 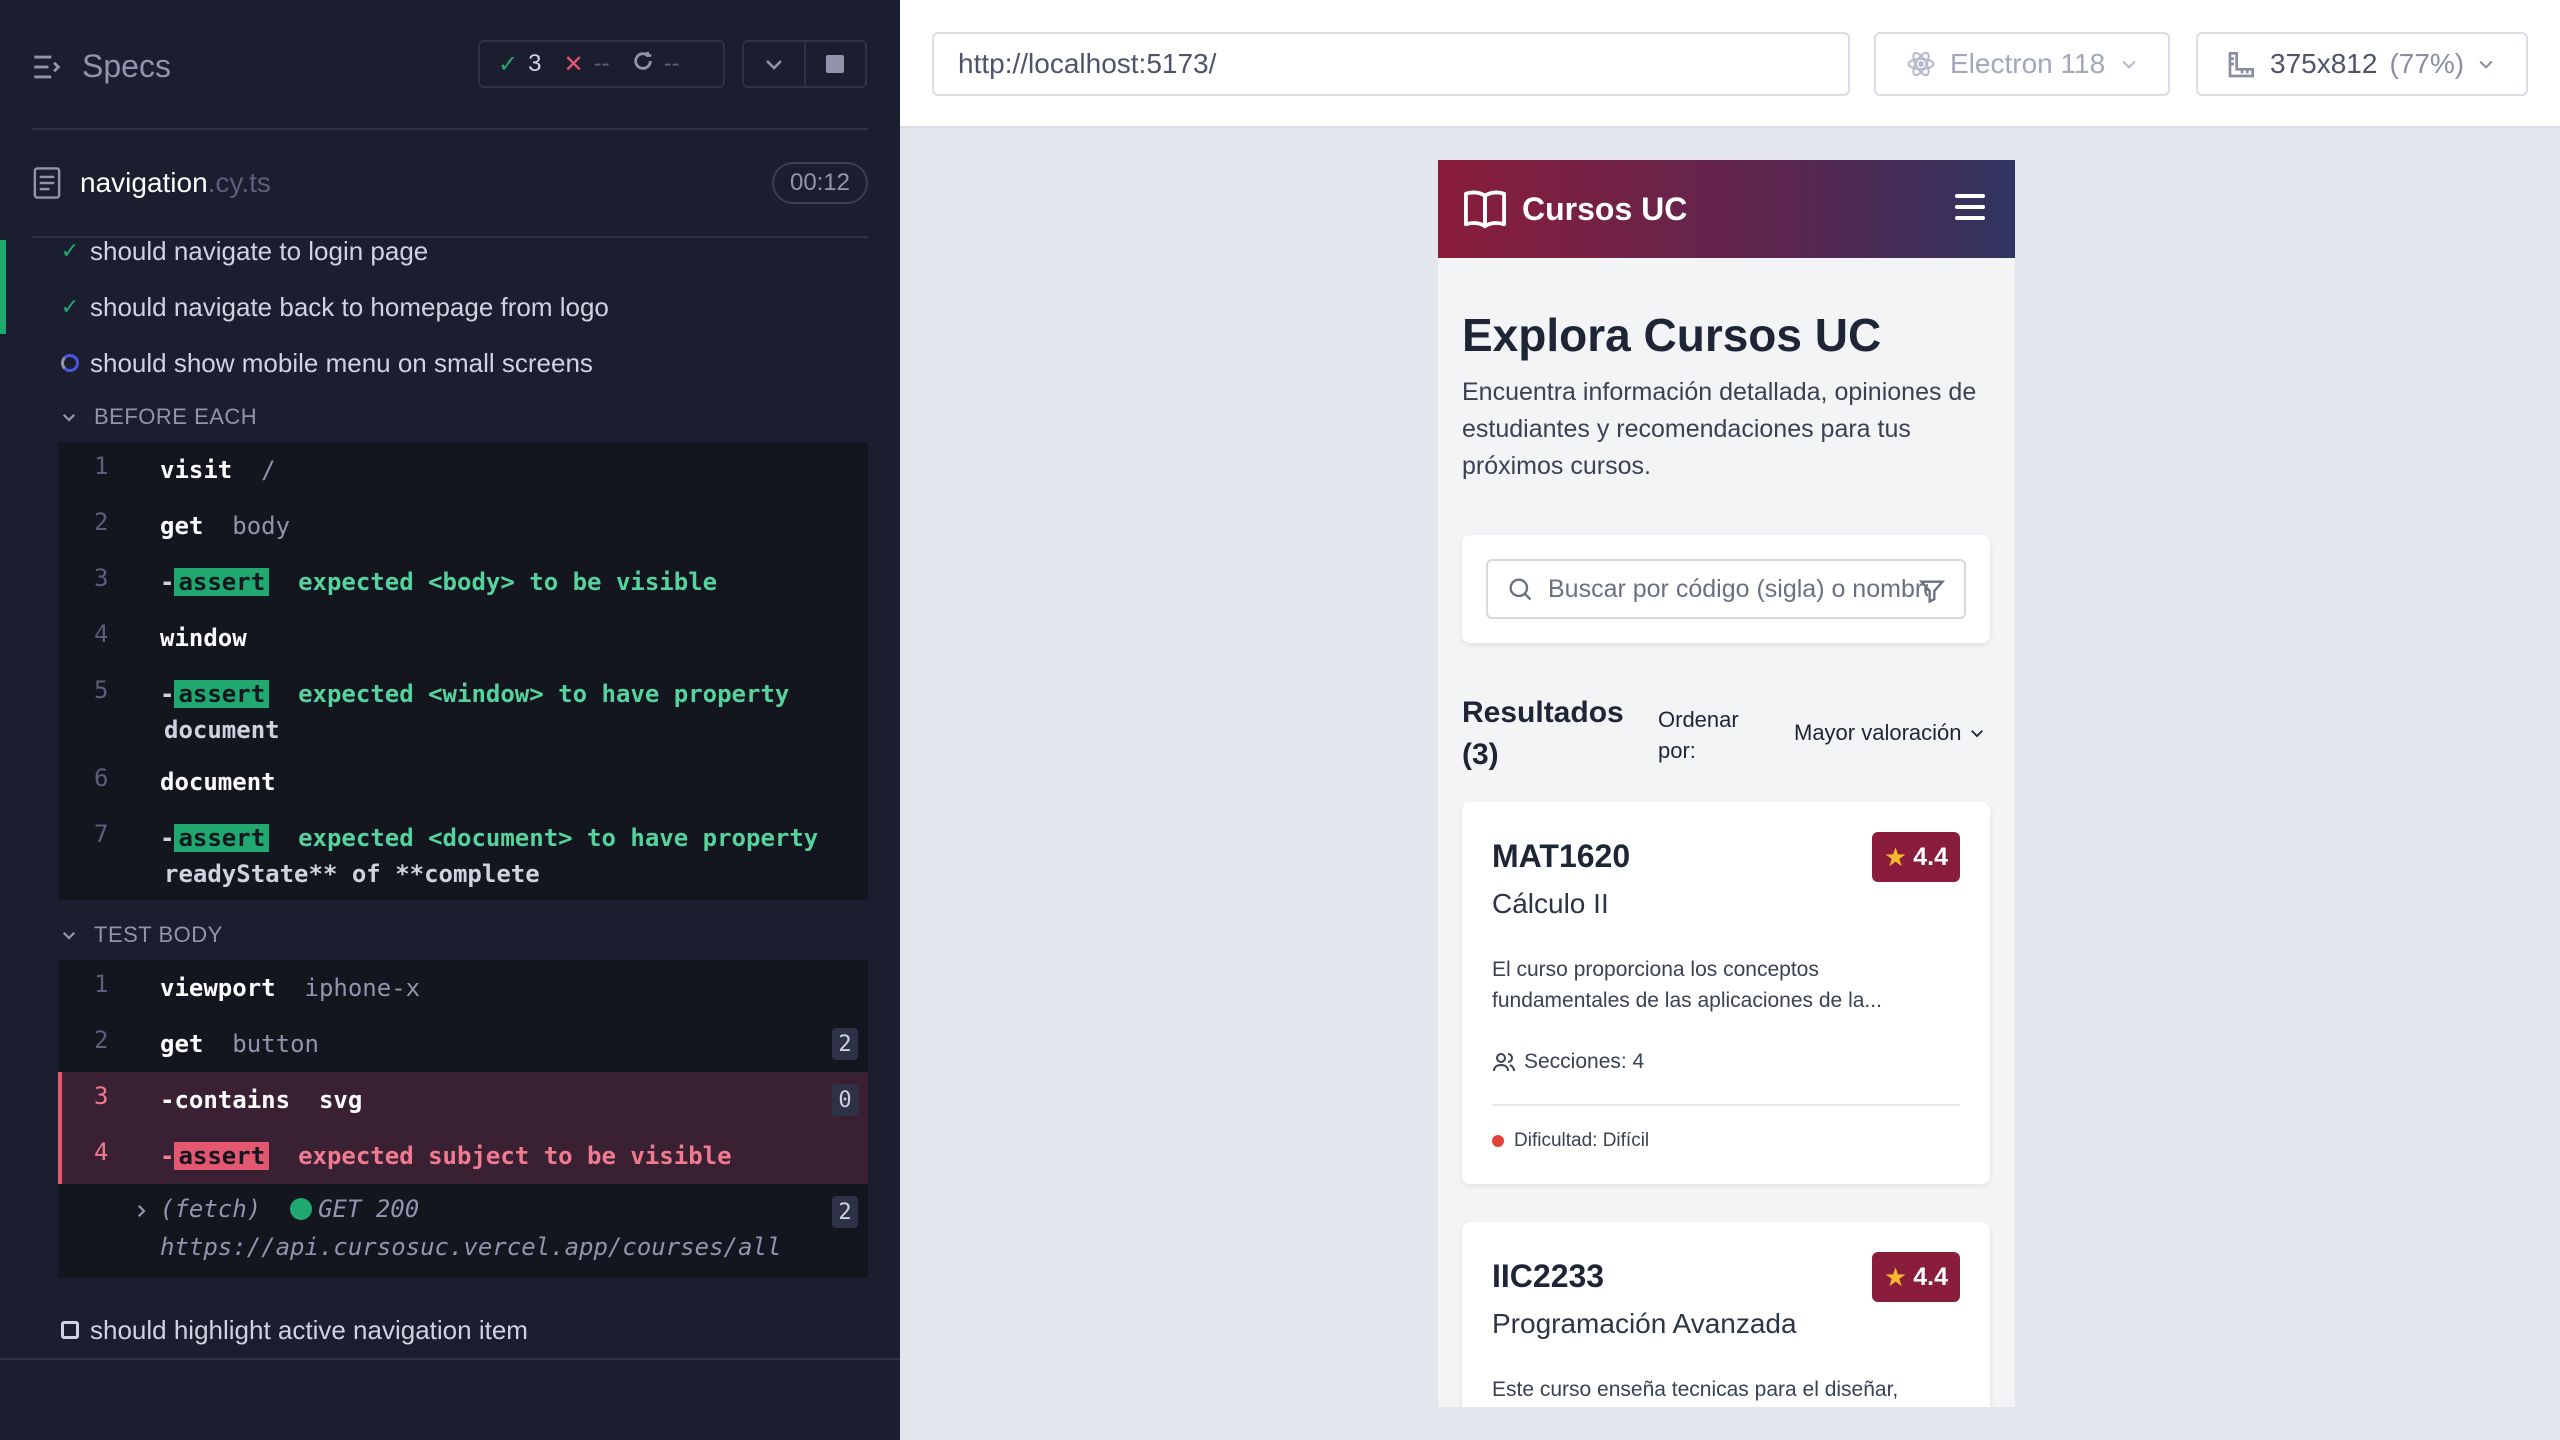 What do you see at coordinates (275, 1044) in the screenshot?
I see `command-arg: button` at bounding box center [275, 1044].